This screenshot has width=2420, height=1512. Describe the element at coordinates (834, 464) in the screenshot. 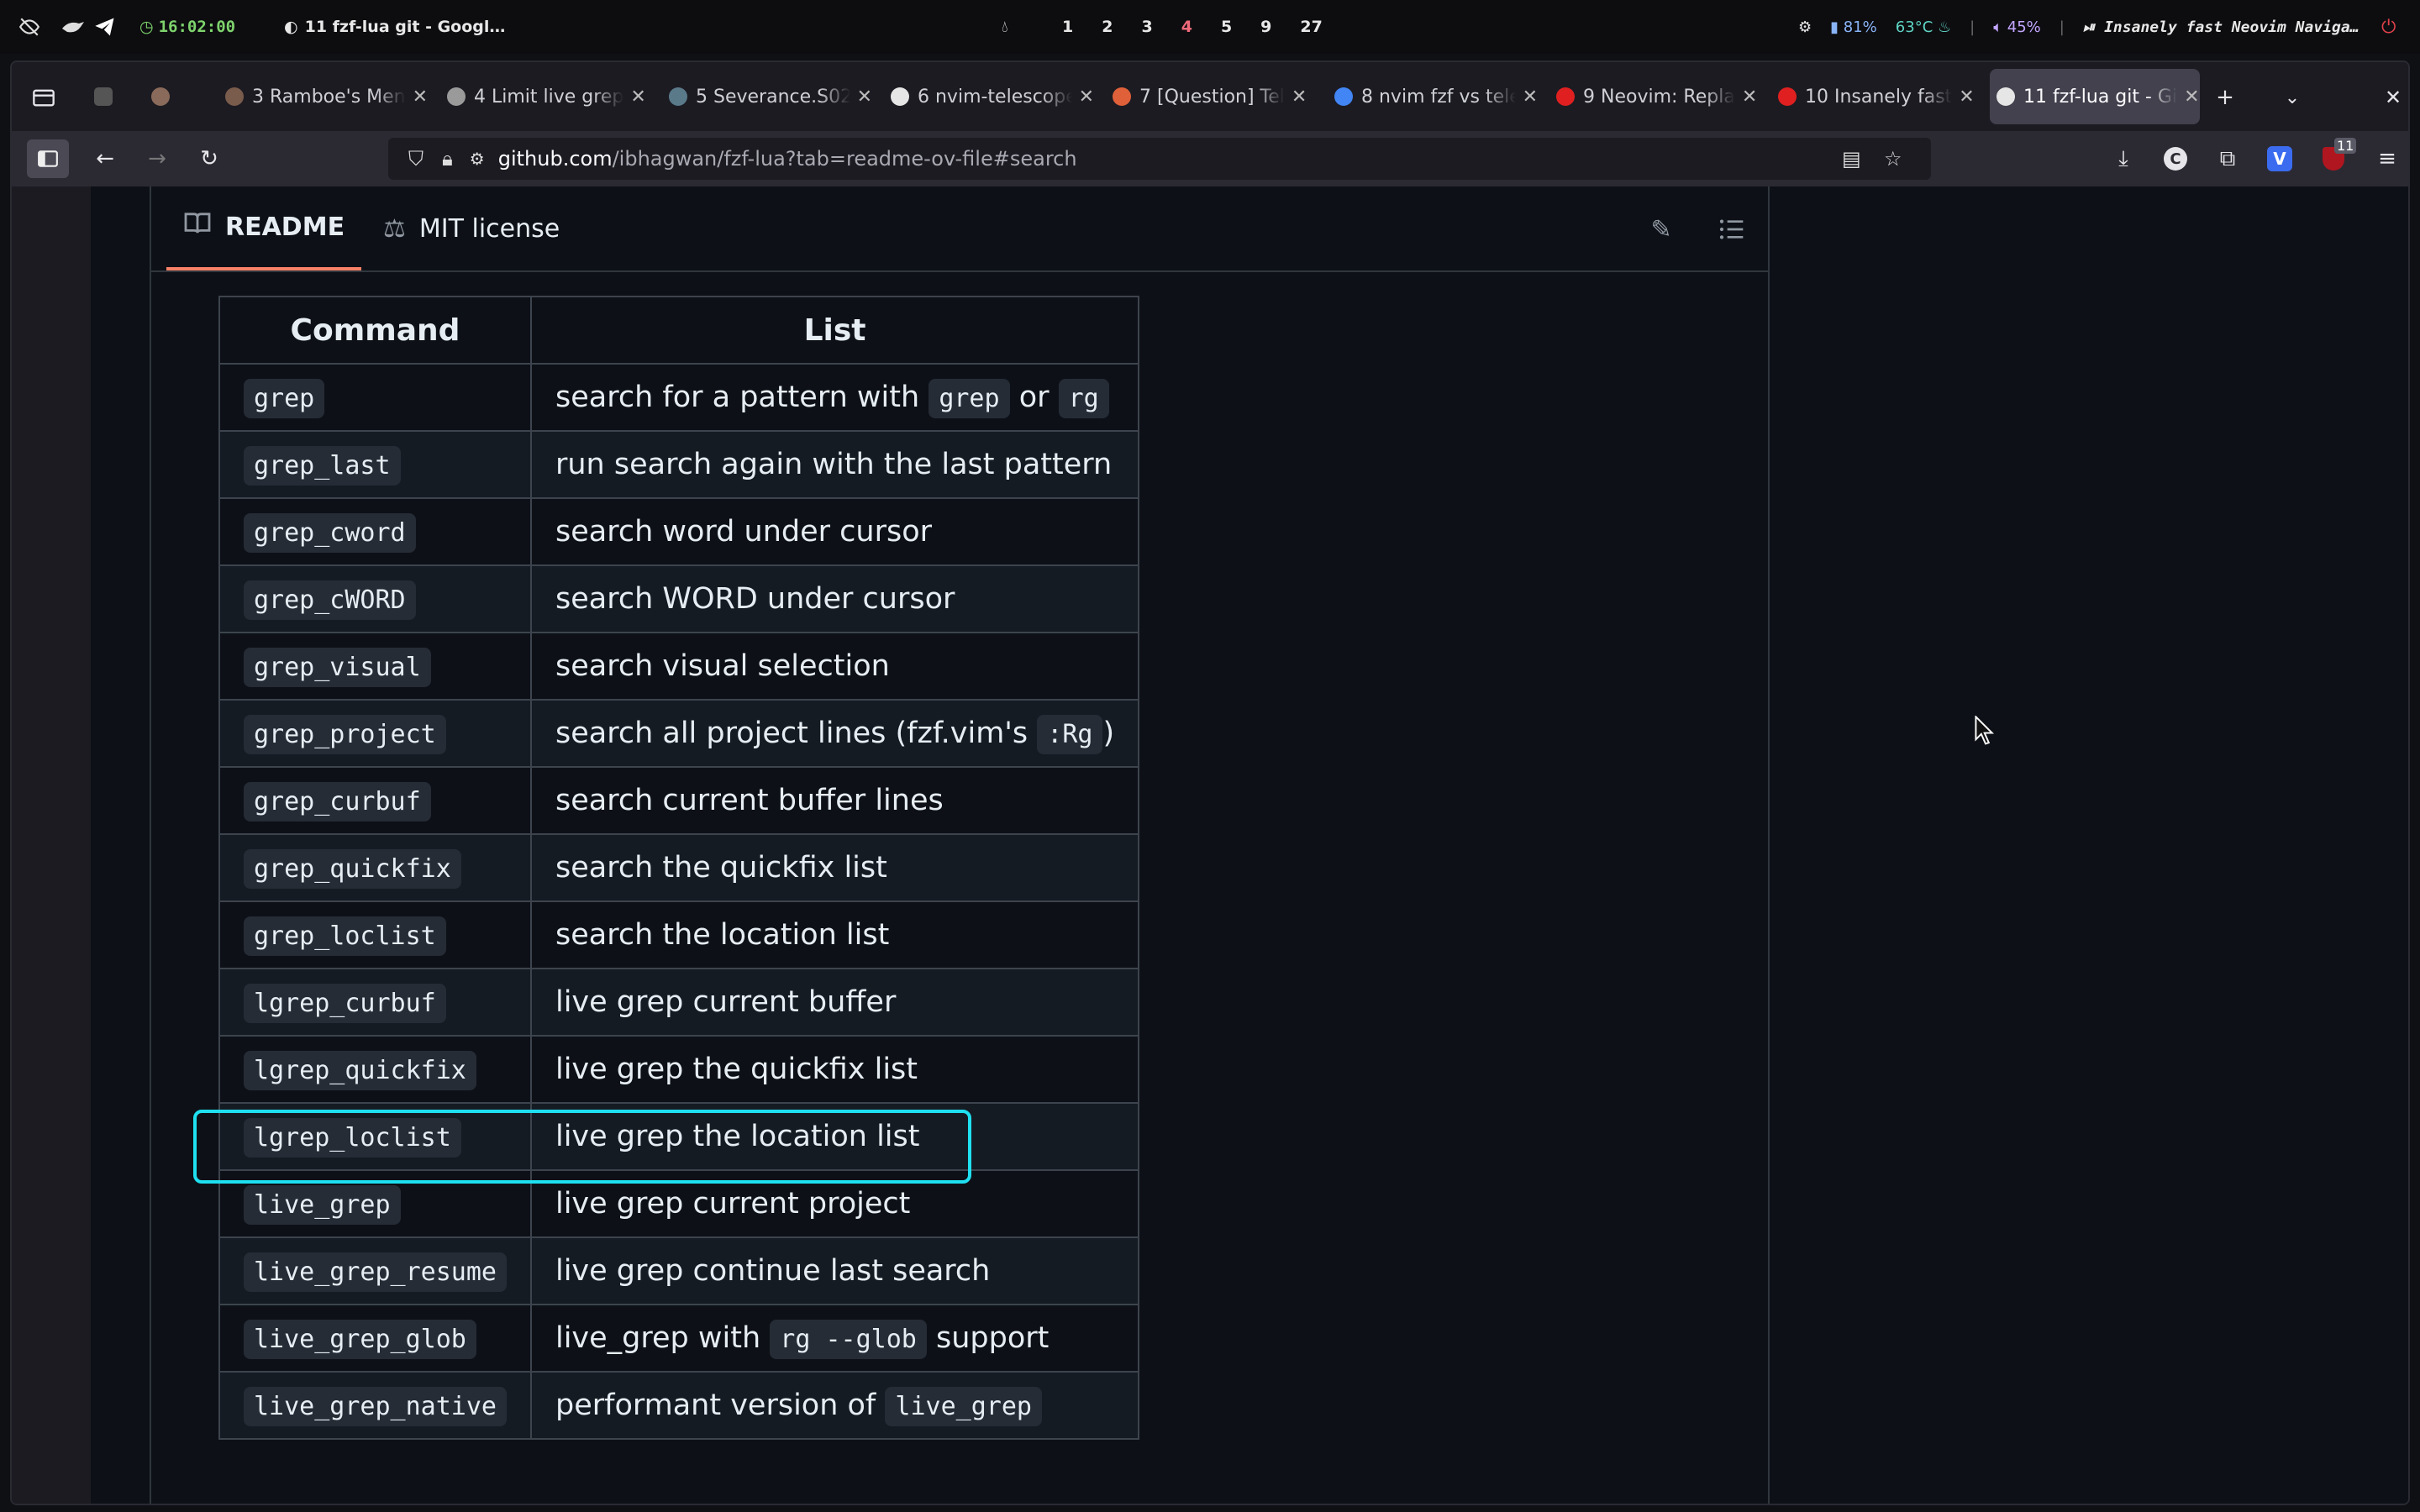

I see `description-cell: run search again with the last pattern` at that location.